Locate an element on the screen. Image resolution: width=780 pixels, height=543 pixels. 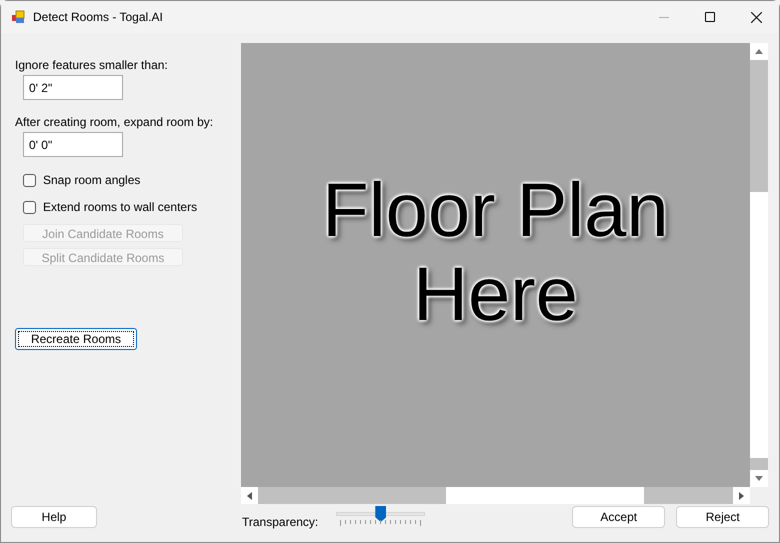
field-label: Ignore features smaller than: is located at coordinates (92, 65).